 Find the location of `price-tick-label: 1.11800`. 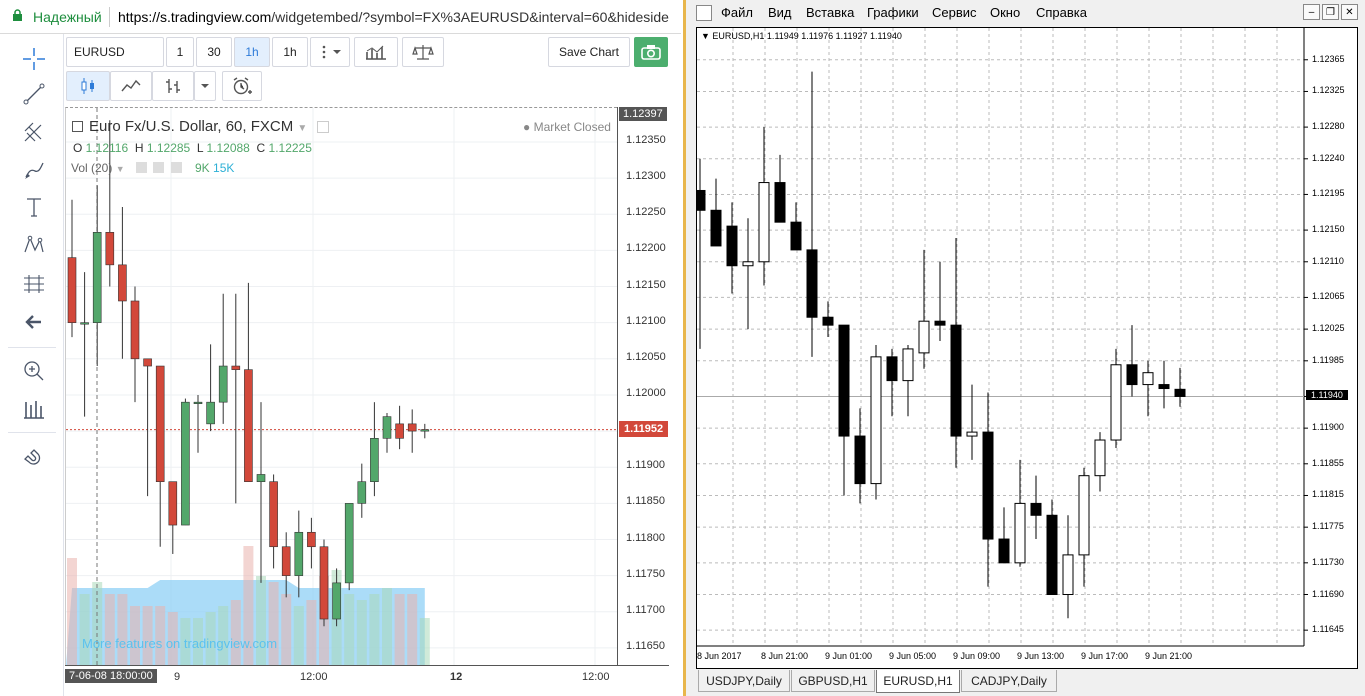

price-tick-label: 1.11800 is located at coordinates (645, 537).